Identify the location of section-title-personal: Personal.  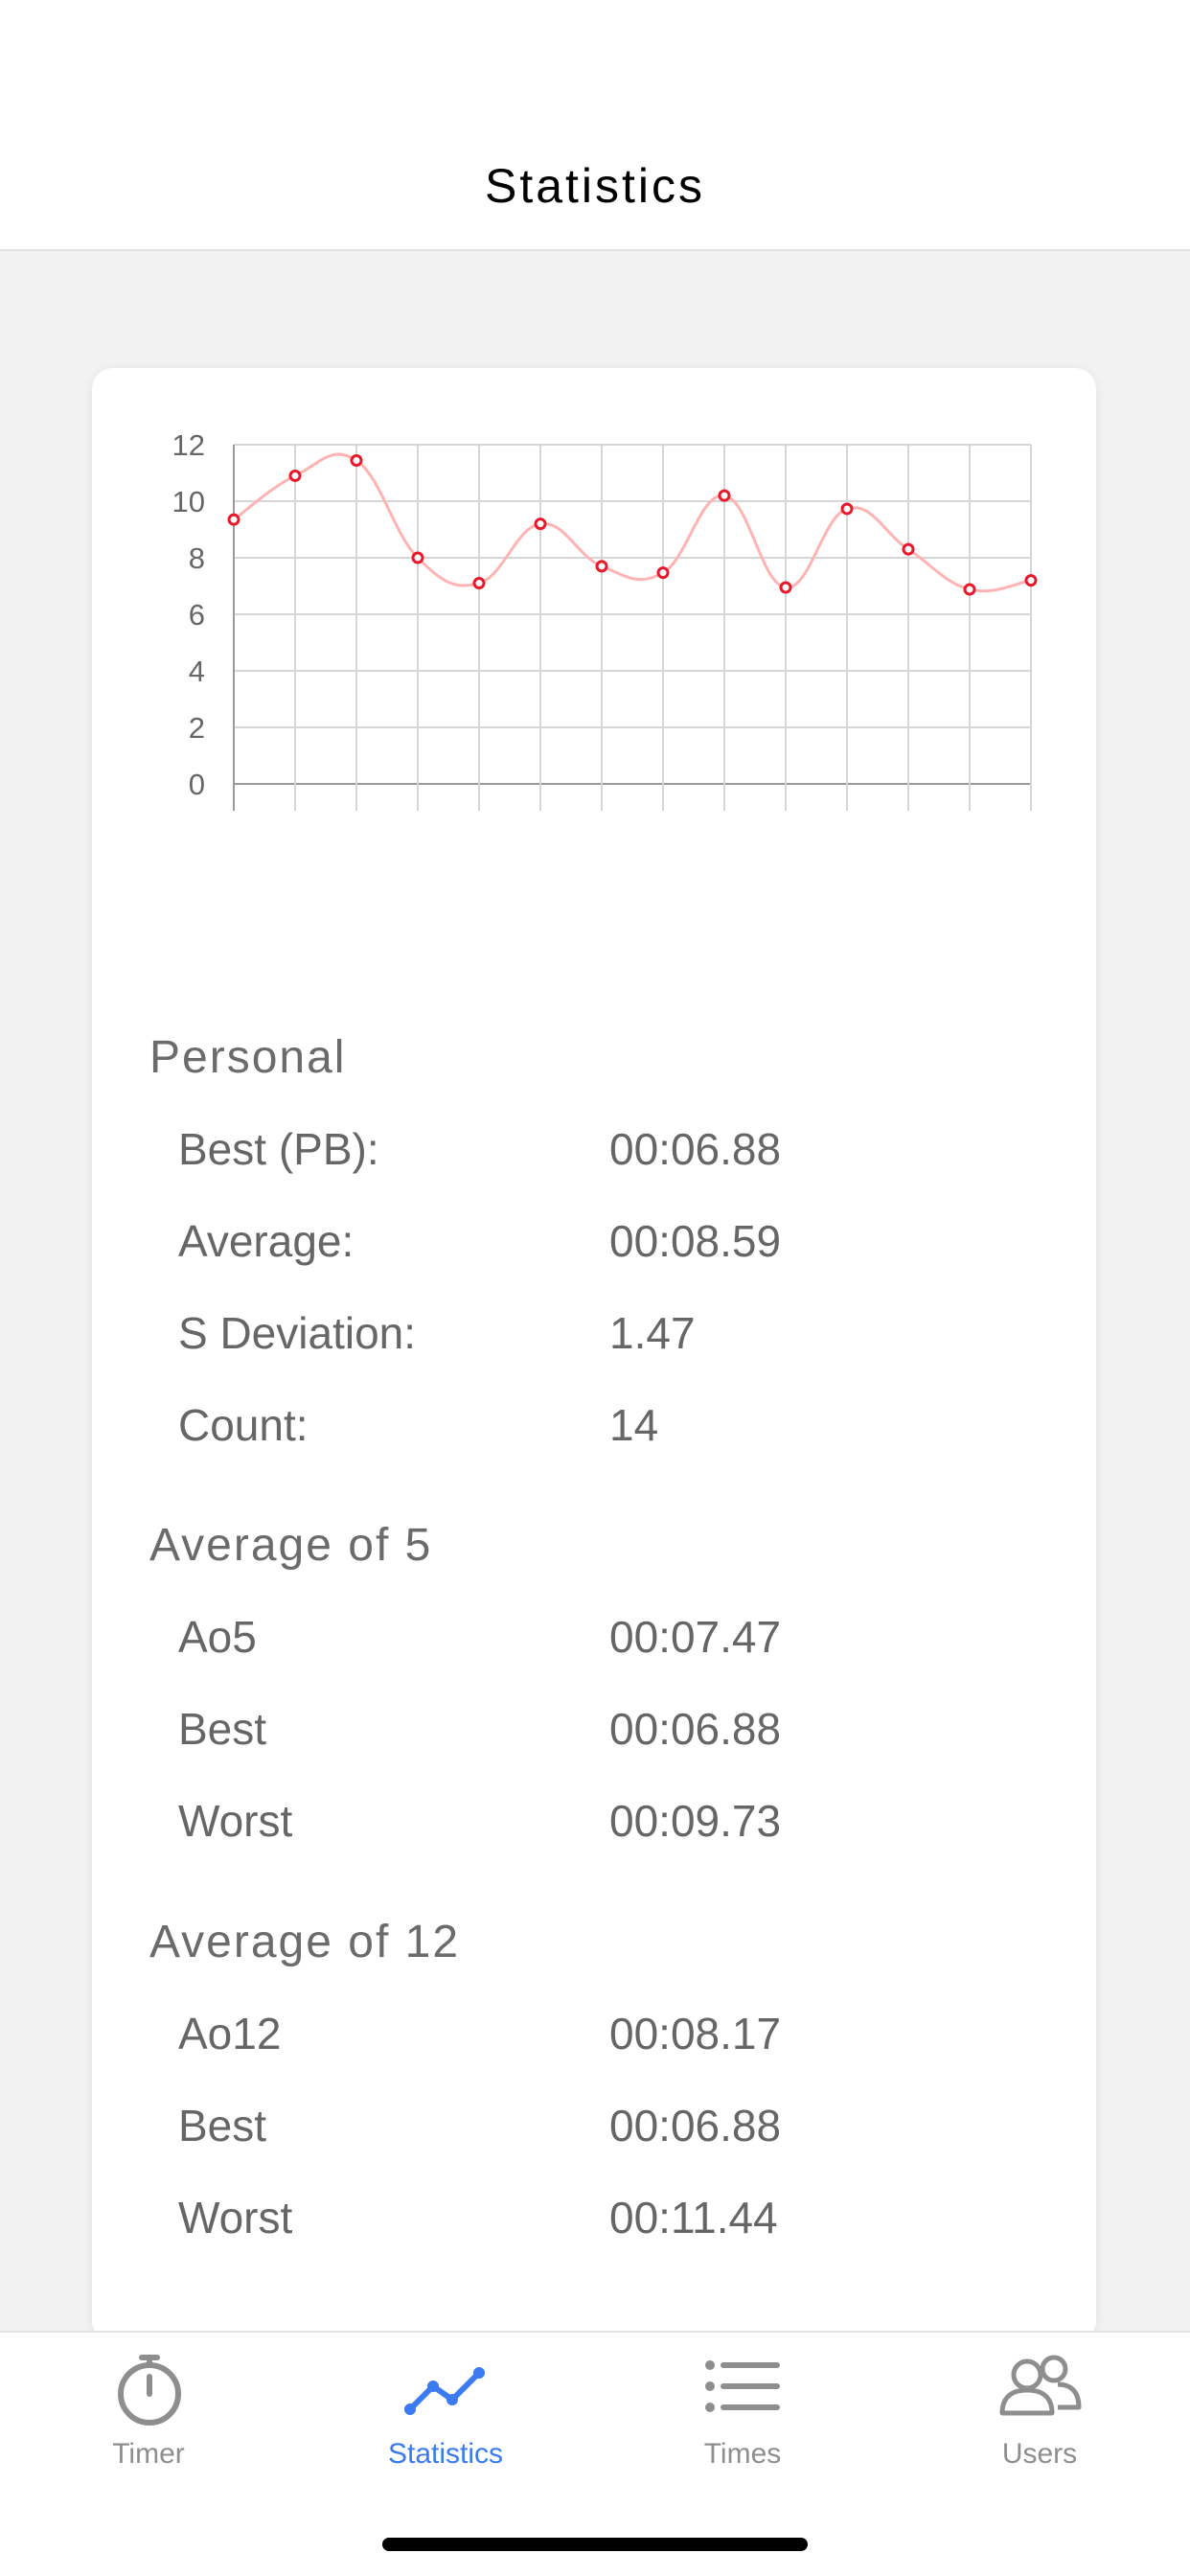
(248, 1057).